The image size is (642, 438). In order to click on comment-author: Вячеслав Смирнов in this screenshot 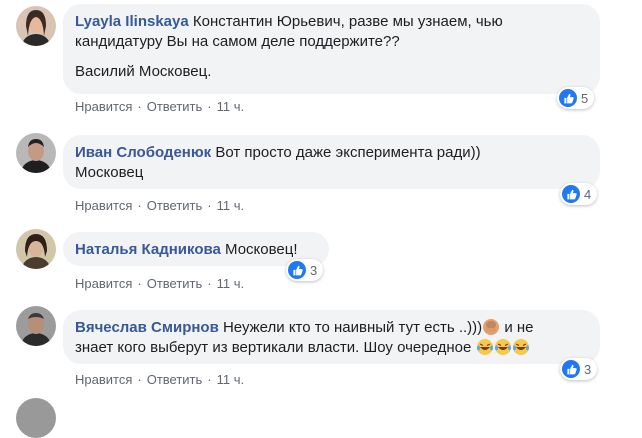, I will do `click(147, 327)`.